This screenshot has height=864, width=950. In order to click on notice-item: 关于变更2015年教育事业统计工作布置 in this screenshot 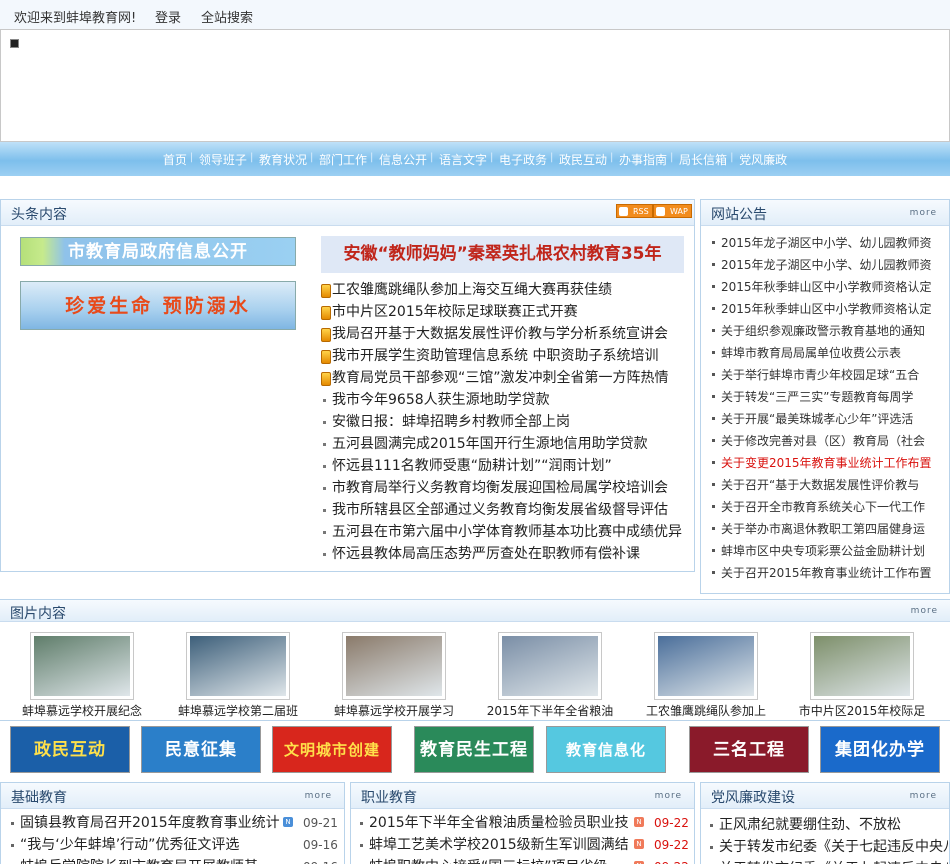, I will do `click(821, 463)`.